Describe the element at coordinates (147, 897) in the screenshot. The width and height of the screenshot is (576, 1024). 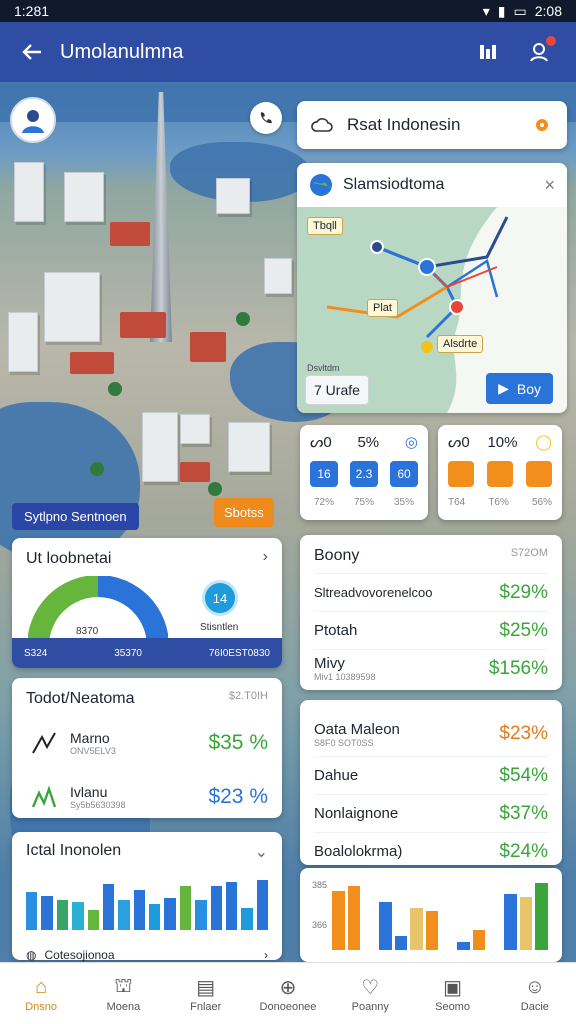
I see `bar-chart-card: Ictal Inonolen ⌄ ◍ Cotesojionoa ›` at that location.